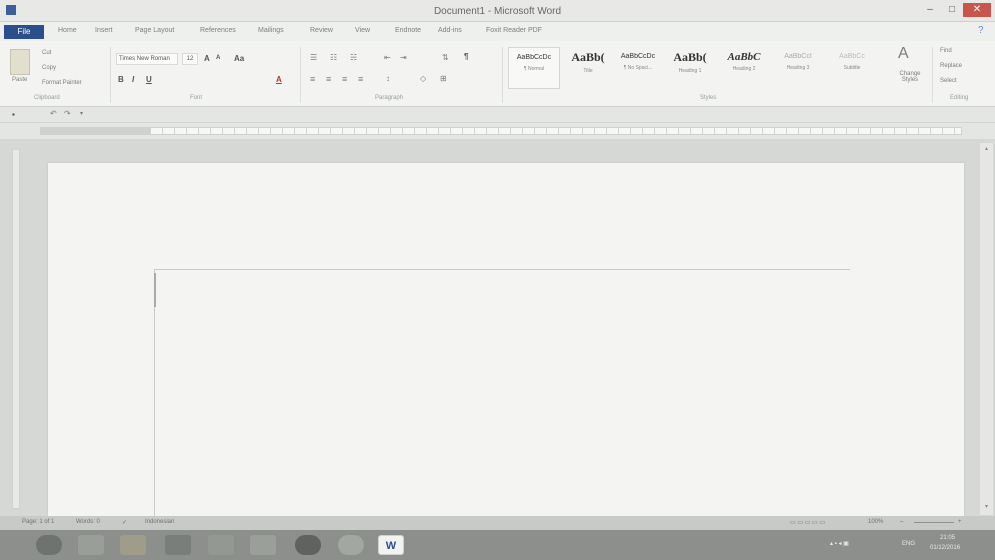  I want to click on language-indicator: ENG, so click(908, 544).